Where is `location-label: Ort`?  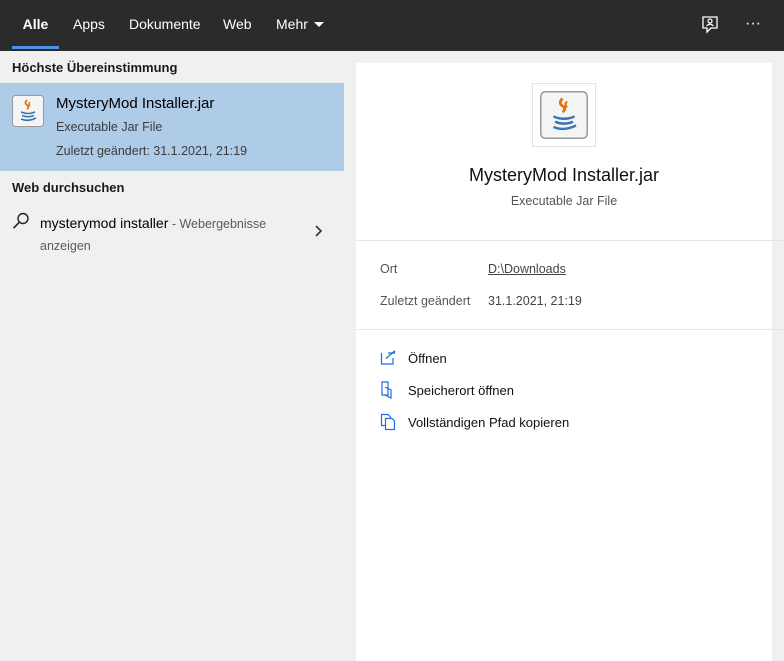
location-label: Ort is located at coordinates (389, 269).